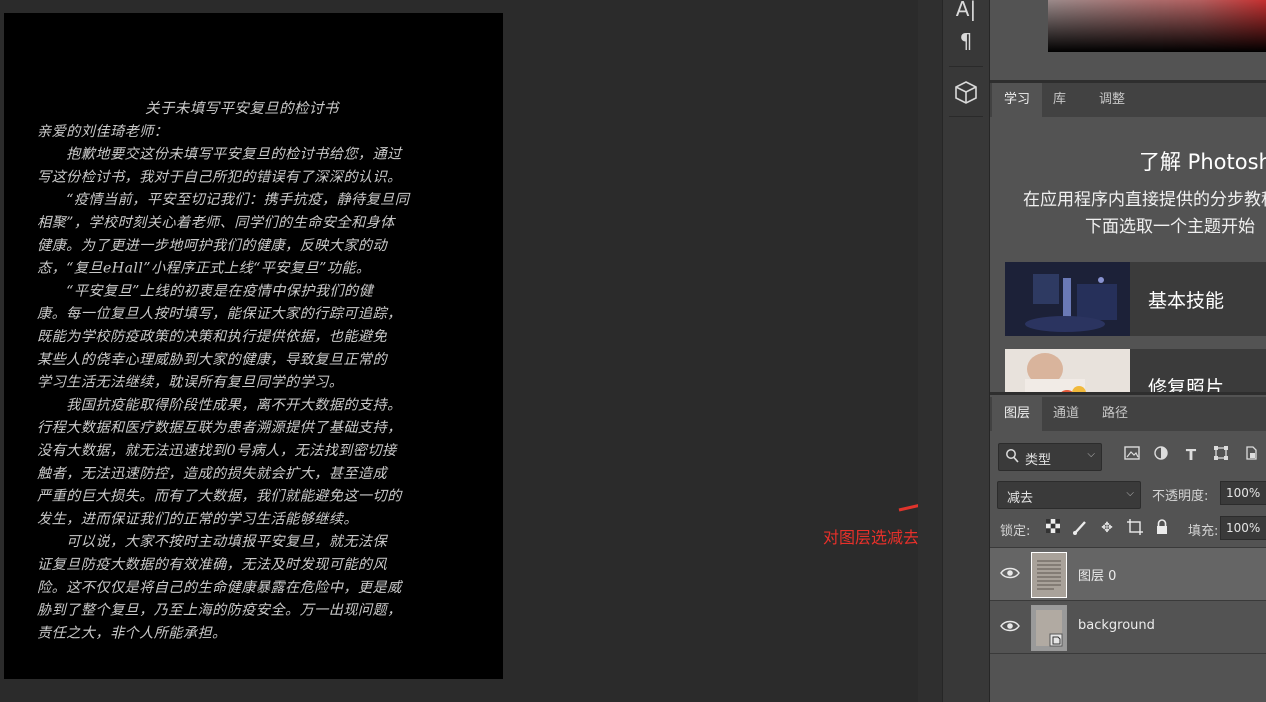 The height and width of the screenshot is (702, 1266). What do you see at coordinates (871, 537) in the screenshot?
I see `annotation-label: 对图层选减去` at bounding box center [871, 537].